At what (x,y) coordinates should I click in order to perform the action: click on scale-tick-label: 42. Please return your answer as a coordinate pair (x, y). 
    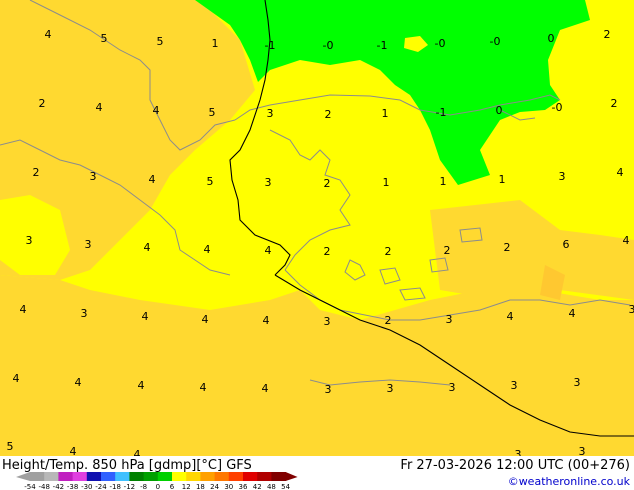
    Looking at the image, I should click on (257, 486).